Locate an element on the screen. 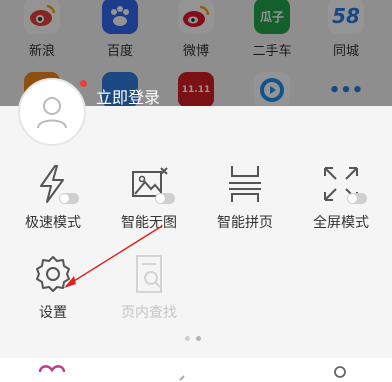 The image size is (392, 382). toolbar-icon is located at coordinates (182, 378).